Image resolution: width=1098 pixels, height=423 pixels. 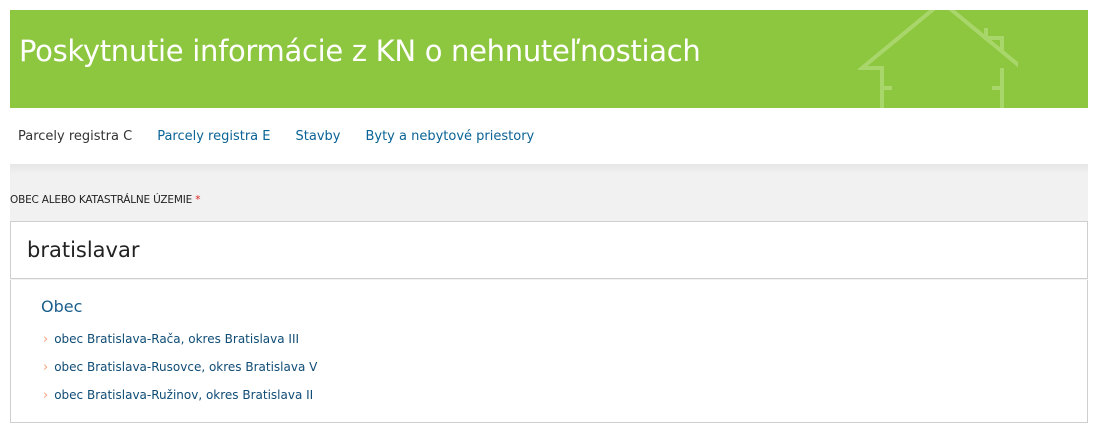 I want to click on tab-label: Parcely registra E, so click(x=214, y=136).